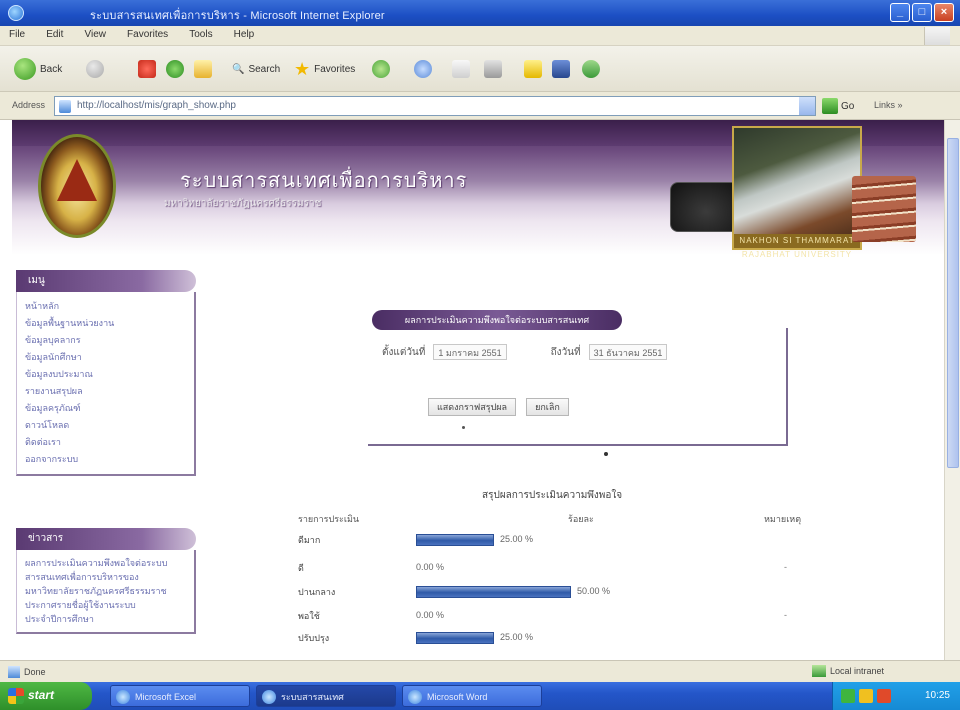  I want to click on print-button, so click(493, 69).